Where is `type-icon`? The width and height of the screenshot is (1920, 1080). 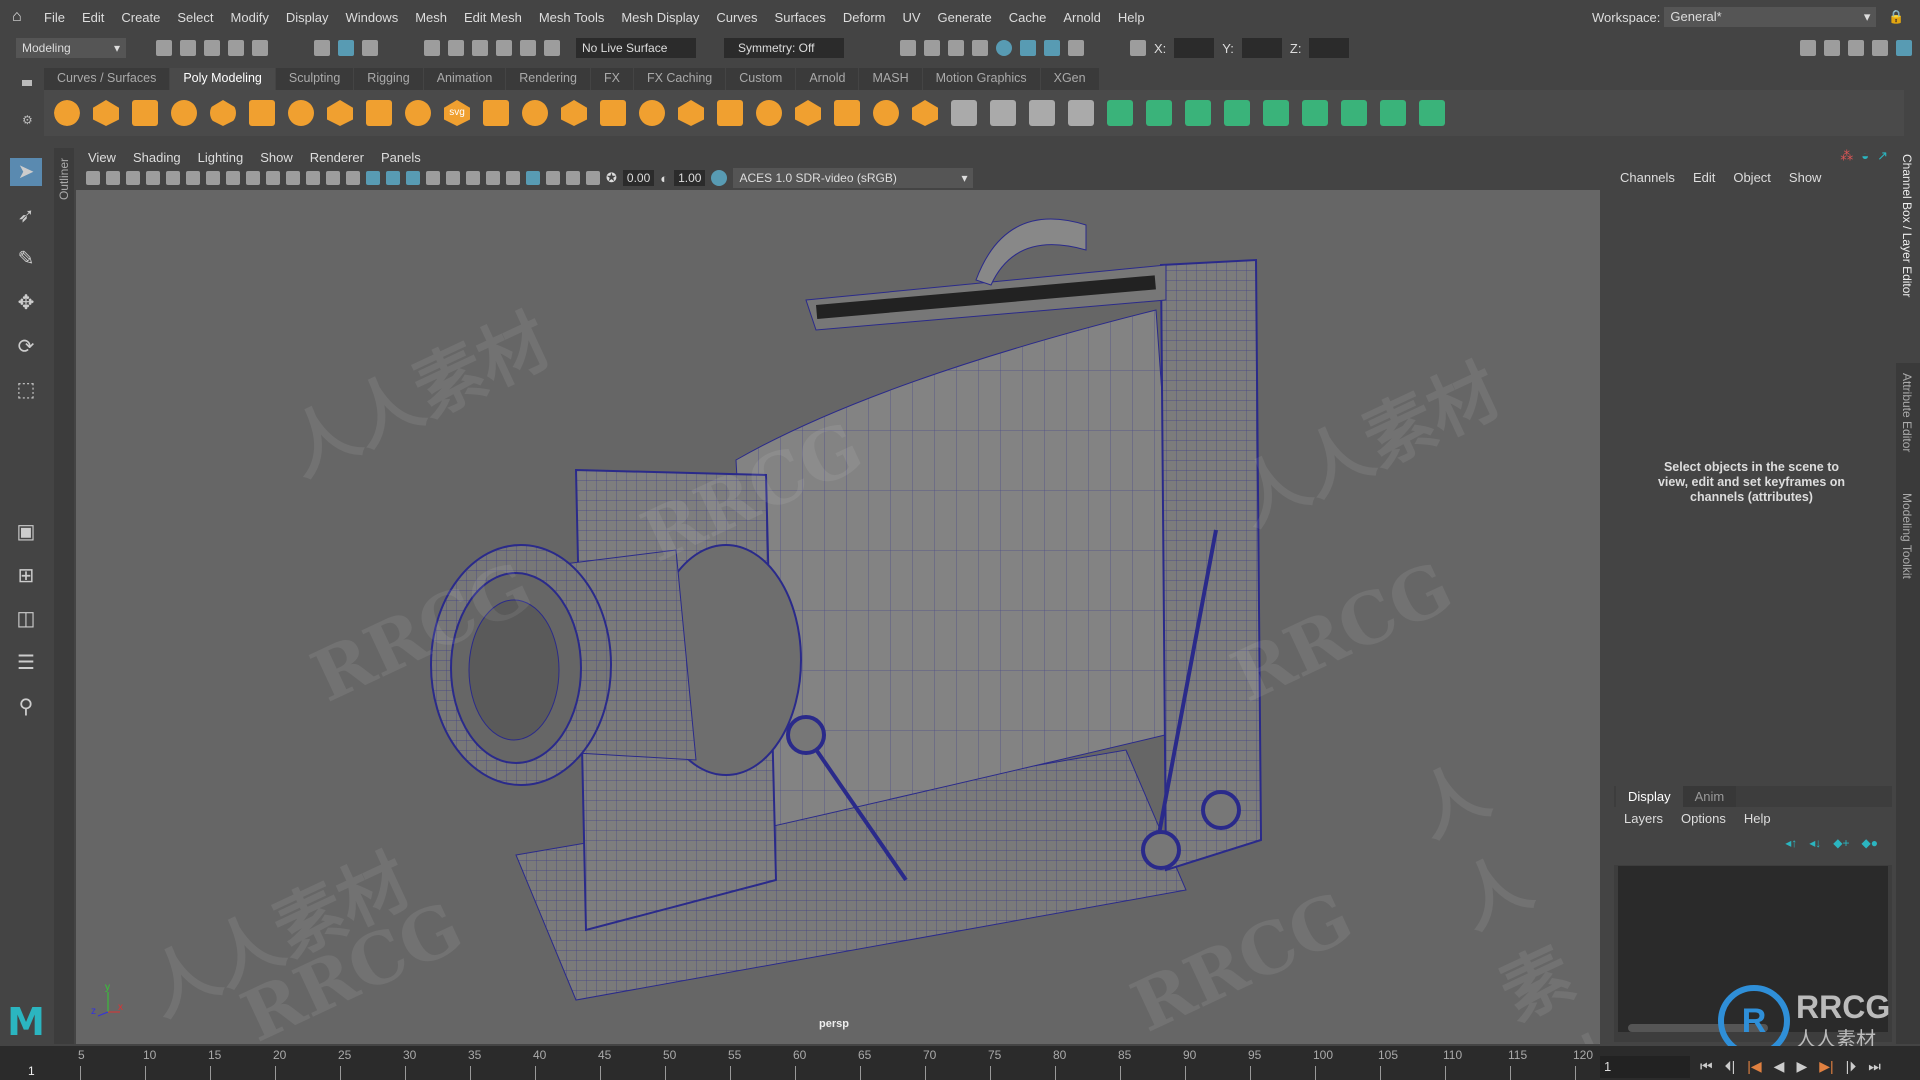
type-icon is located at coordinates (418, 113).